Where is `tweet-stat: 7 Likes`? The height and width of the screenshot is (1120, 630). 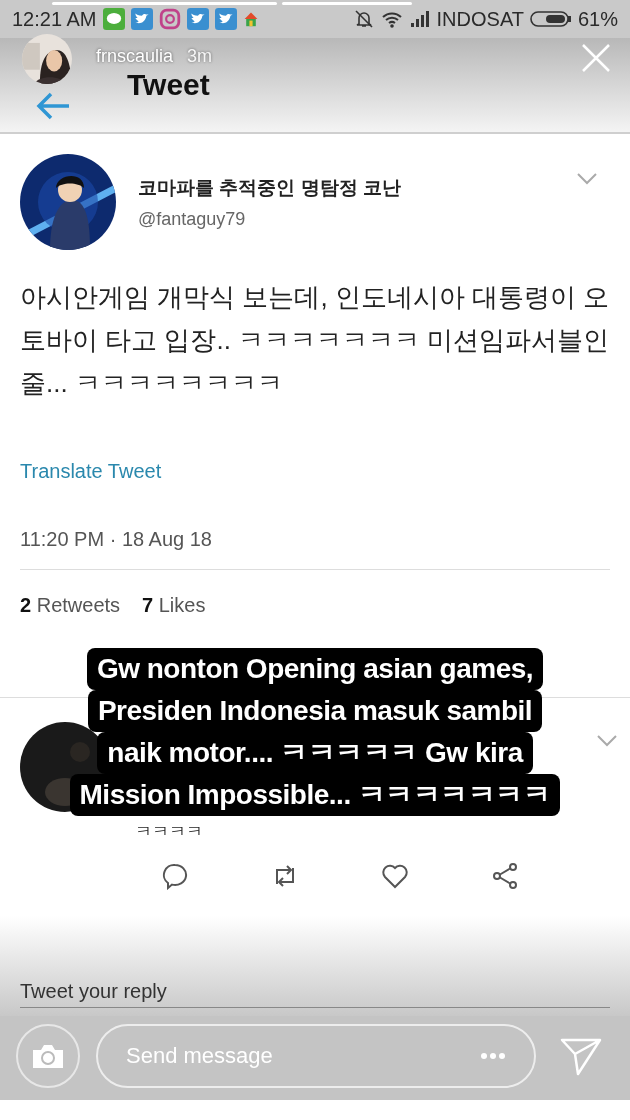 tweet-stat: 7 Likes is located at coordinates (174, 605).